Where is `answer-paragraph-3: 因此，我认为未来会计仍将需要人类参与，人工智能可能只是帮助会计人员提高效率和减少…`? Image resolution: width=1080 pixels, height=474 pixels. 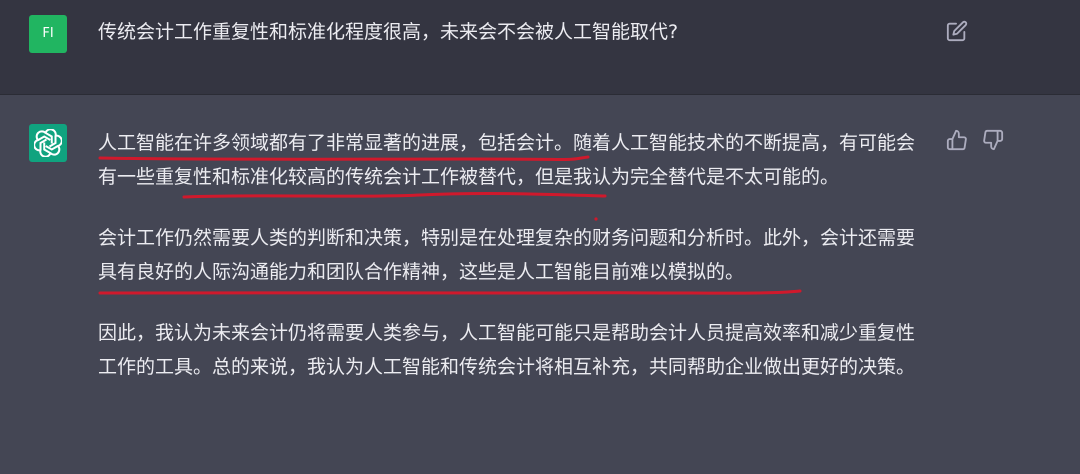 answer-paragraph-3: 因此，我认为未来会计仍将需要人类参与，人工智能可能只是帮助会计人员提高效率和减少… is located at coordinates (507, 350).